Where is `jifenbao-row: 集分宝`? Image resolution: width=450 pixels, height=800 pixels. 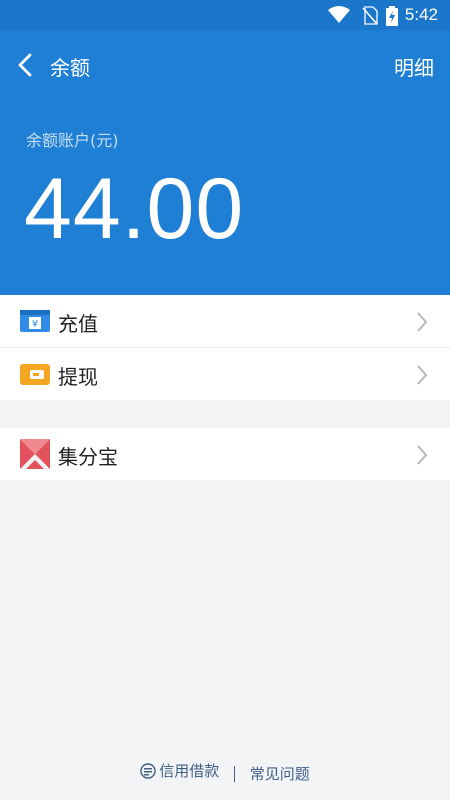 jifenbao-row: 集分宝 is located at coordinates (225, 454).